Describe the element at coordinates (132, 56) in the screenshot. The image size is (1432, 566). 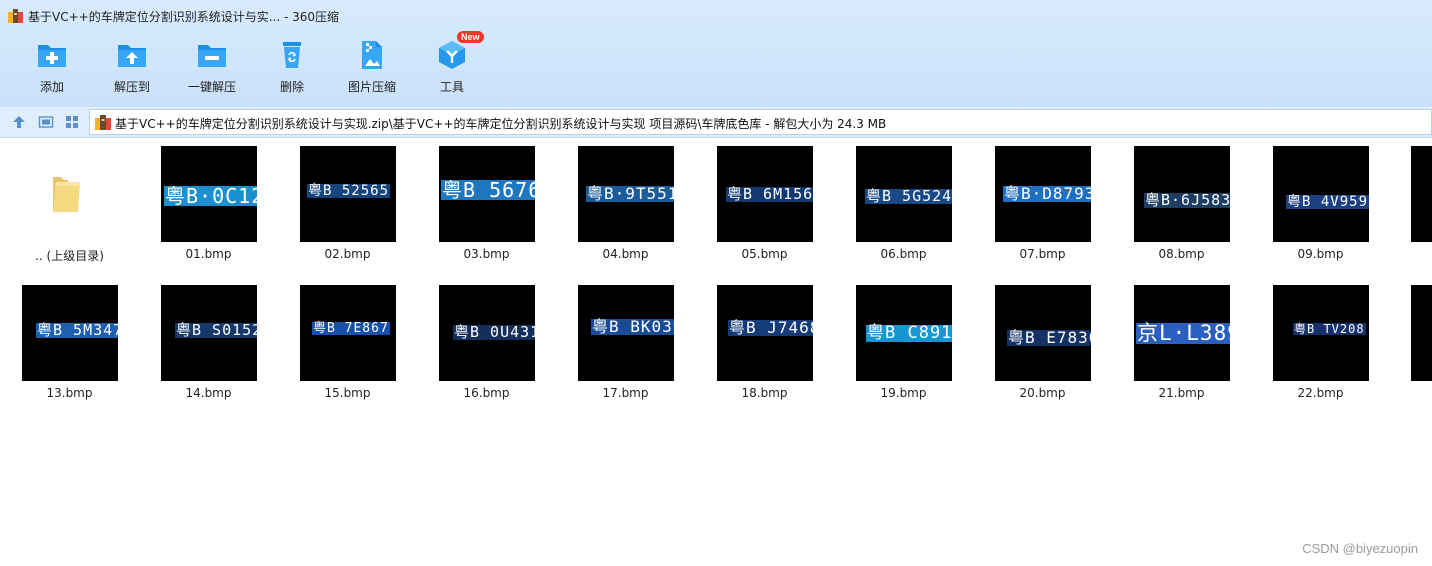
I see `extract-to-icon` at that location.